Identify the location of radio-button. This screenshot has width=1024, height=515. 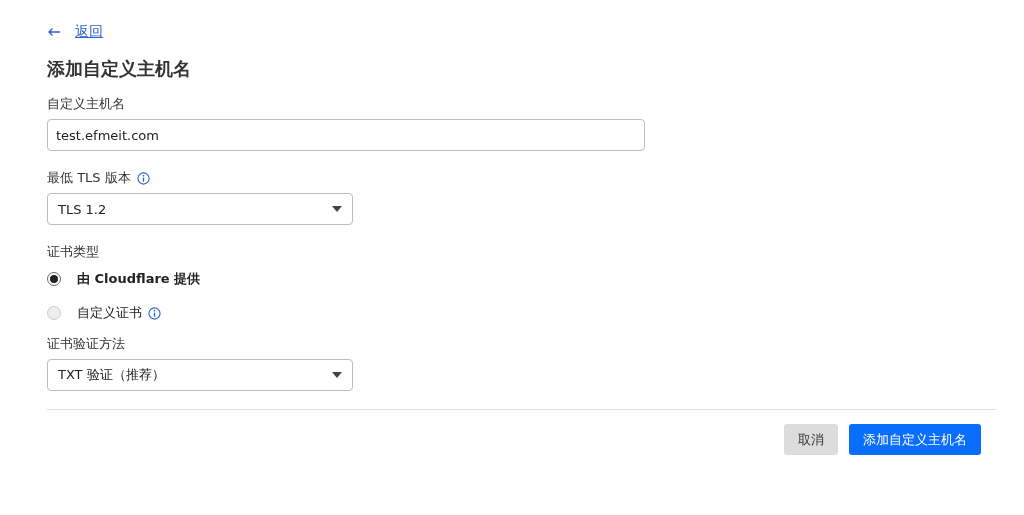
(54, 279).